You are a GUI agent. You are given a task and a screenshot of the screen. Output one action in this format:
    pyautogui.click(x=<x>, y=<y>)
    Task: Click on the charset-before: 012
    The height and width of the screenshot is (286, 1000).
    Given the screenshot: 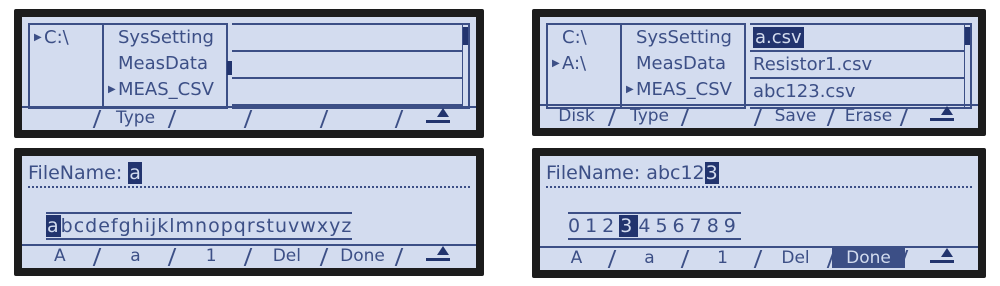 What is the action you would take?
    pyautogui.click(x=593, y=226)
    